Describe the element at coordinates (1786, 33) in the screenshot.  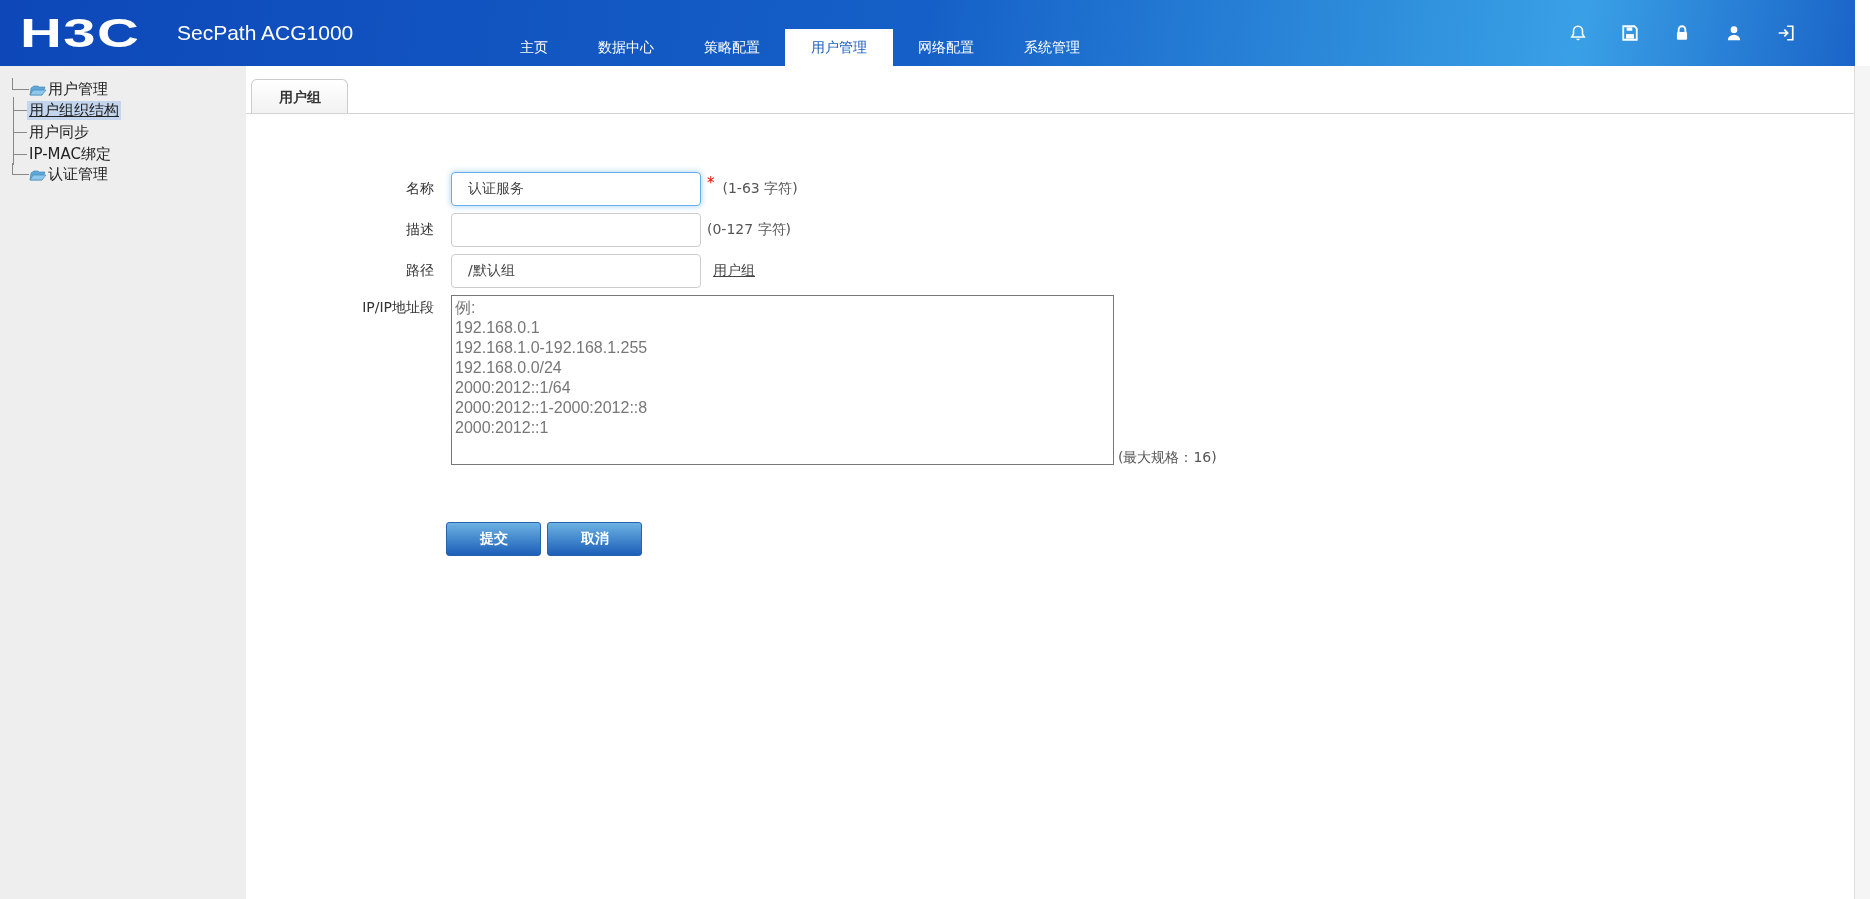
I see `logout-icon` at that location.